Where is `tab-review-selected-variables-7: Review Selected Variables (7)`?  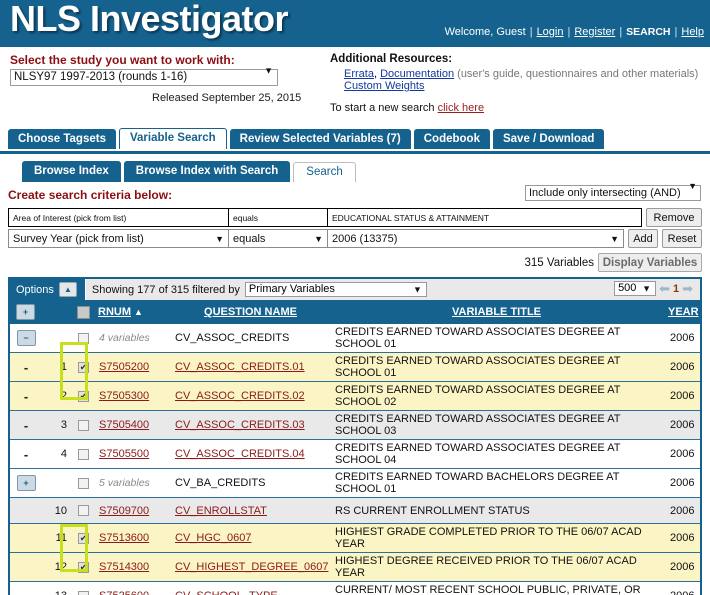
tab-review-selected-variables-7: Review Selected Variables (7) is located at coordinates (320, 139).